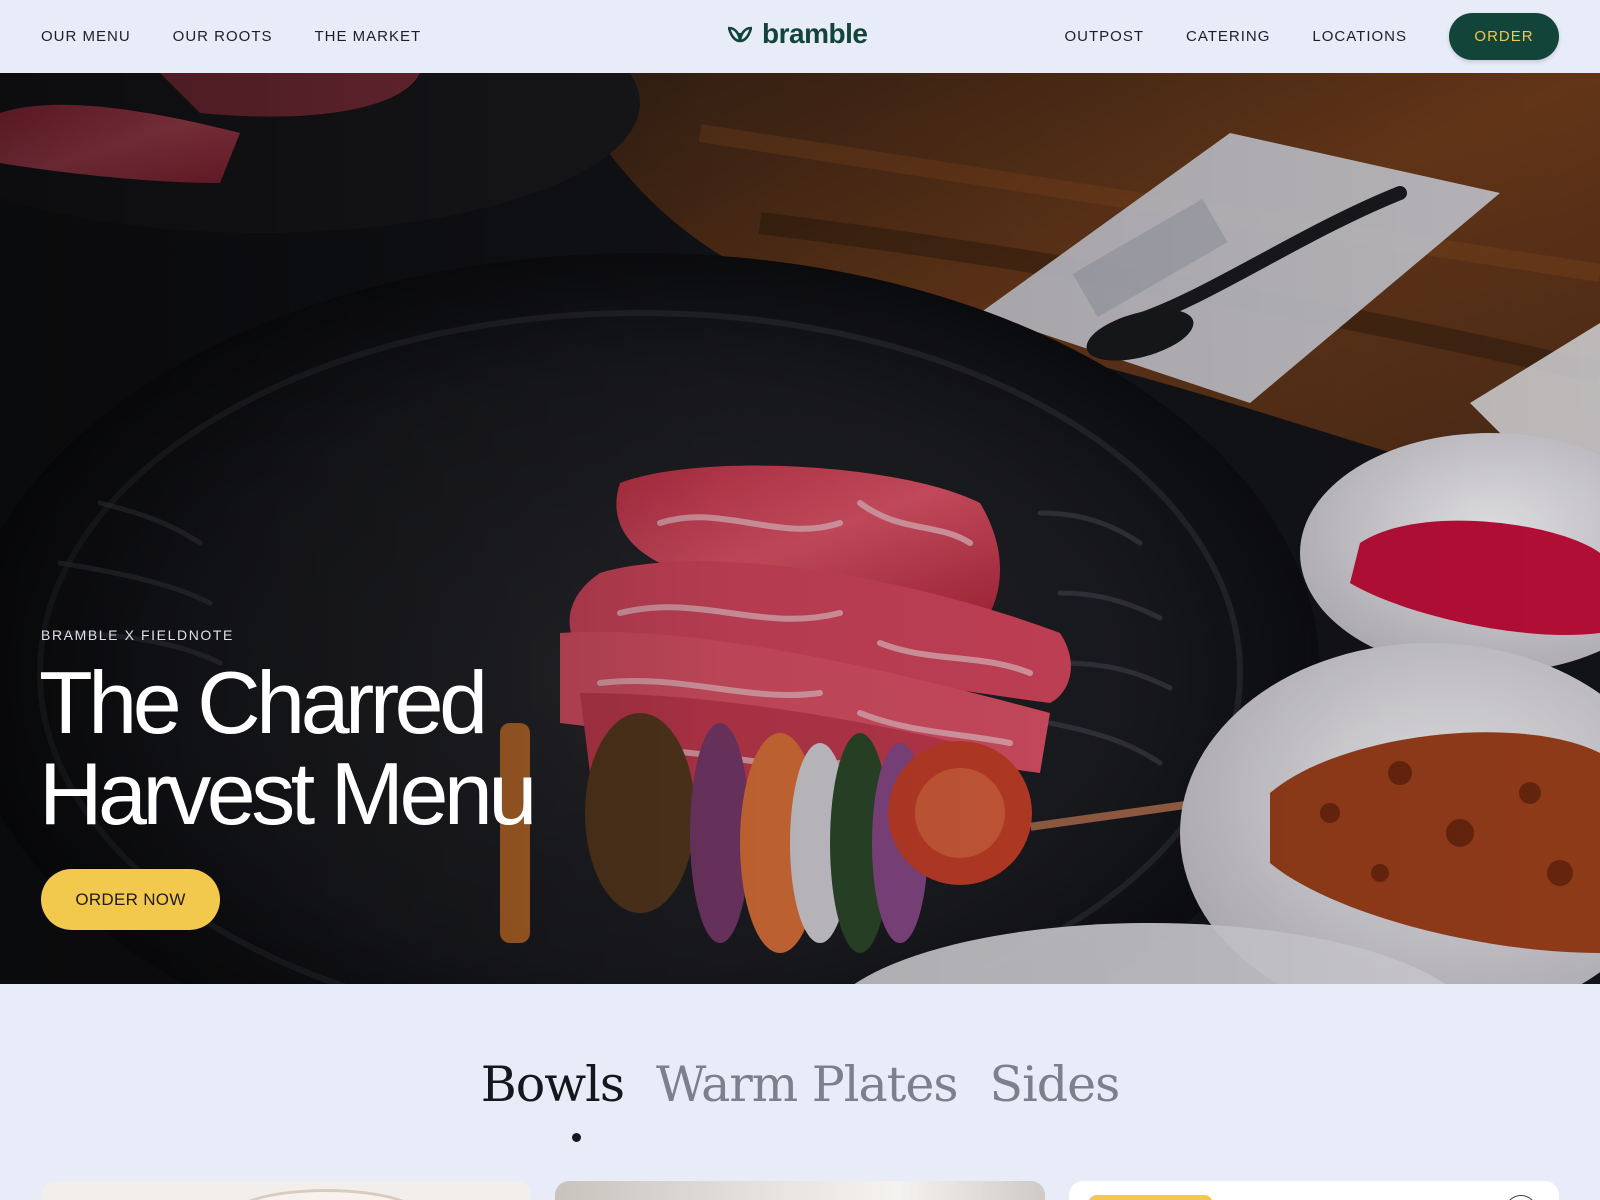 Image resolution: width=1600 pixels, height=1200 pixels. Describe the element at coordinates (1228, 36) in the screenshot. I see `nav-link-catering: CATERING` at that location.